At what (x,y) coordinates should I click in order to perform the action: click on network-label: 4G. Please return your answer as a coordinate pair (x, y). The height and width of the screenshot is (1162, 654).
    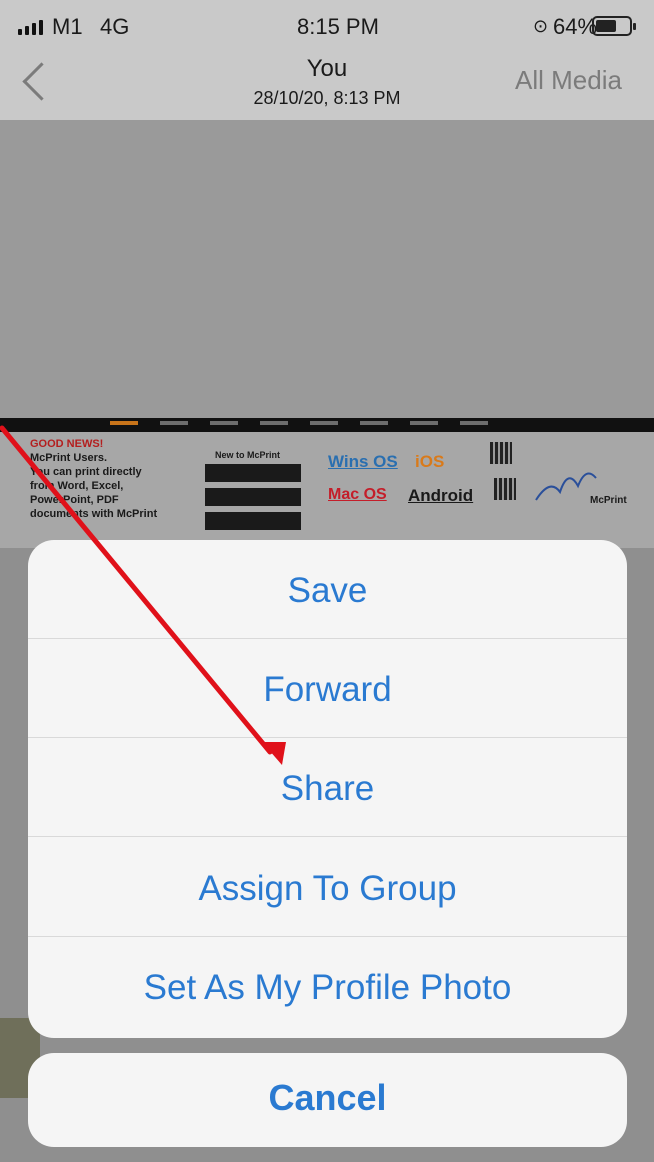
    Looking at the image, I should click on (115, 26).